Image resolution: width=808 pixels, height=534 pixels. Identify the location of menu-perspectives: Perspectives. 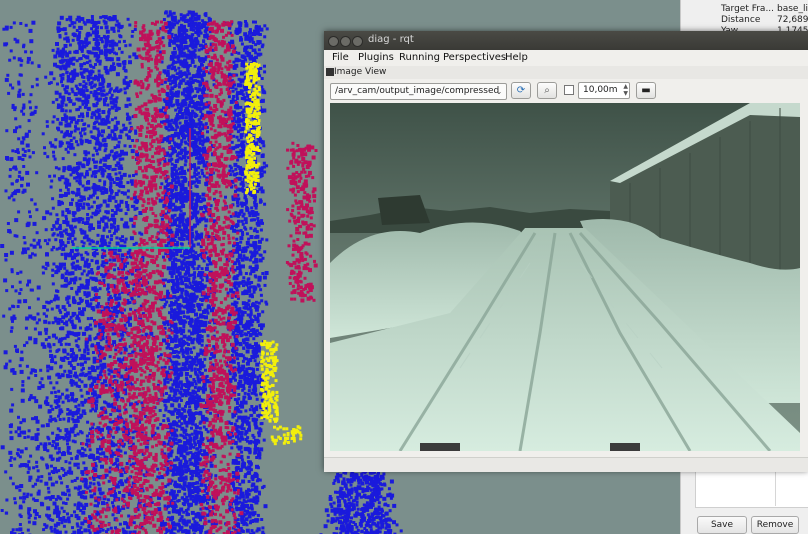
(474, 57).